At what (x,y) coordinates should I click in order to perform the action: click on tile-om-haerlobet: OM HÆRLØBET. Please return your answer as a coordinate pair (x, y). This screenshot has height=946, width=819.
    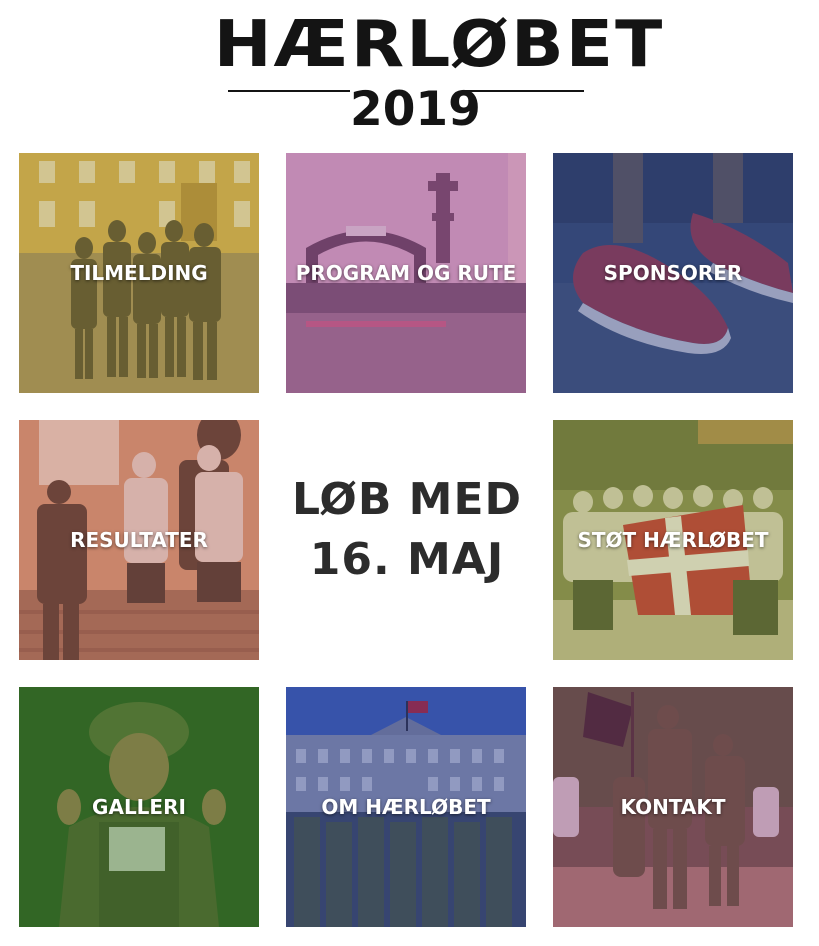
    Looking at the image, I should click on (406, 807).